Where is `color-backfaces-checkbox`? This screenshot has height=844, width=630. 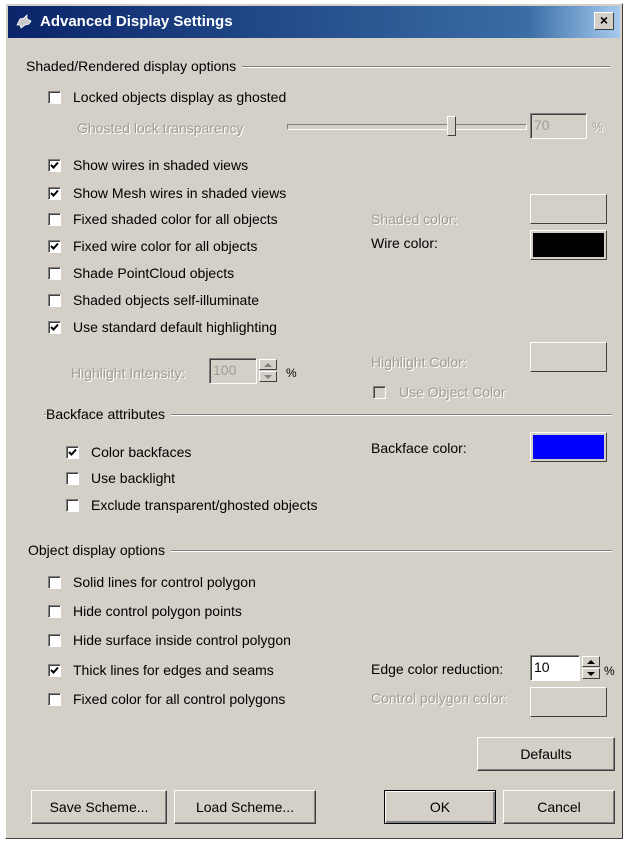 color-backfaces-checkbox is located at coordinates (72, 452).